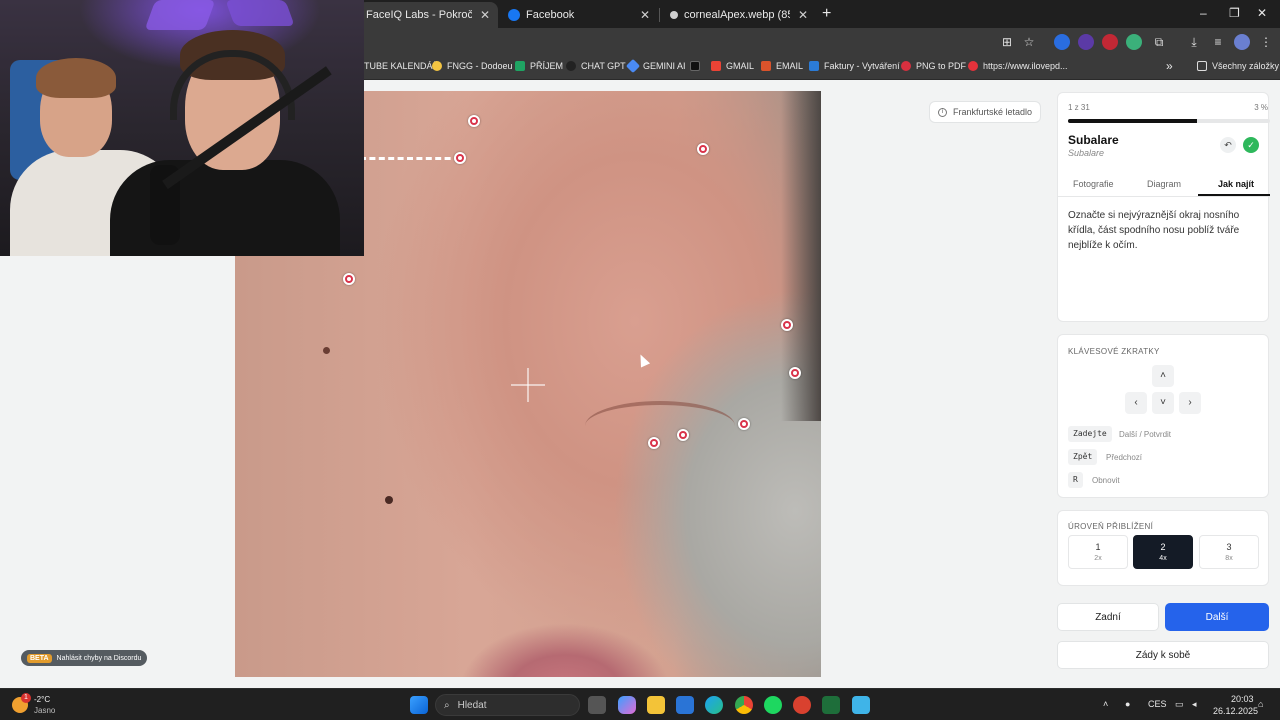 Image resolution: width=1280 pixels, height=720 pixels. I want to click on copilot-icon, so click(627, 705).